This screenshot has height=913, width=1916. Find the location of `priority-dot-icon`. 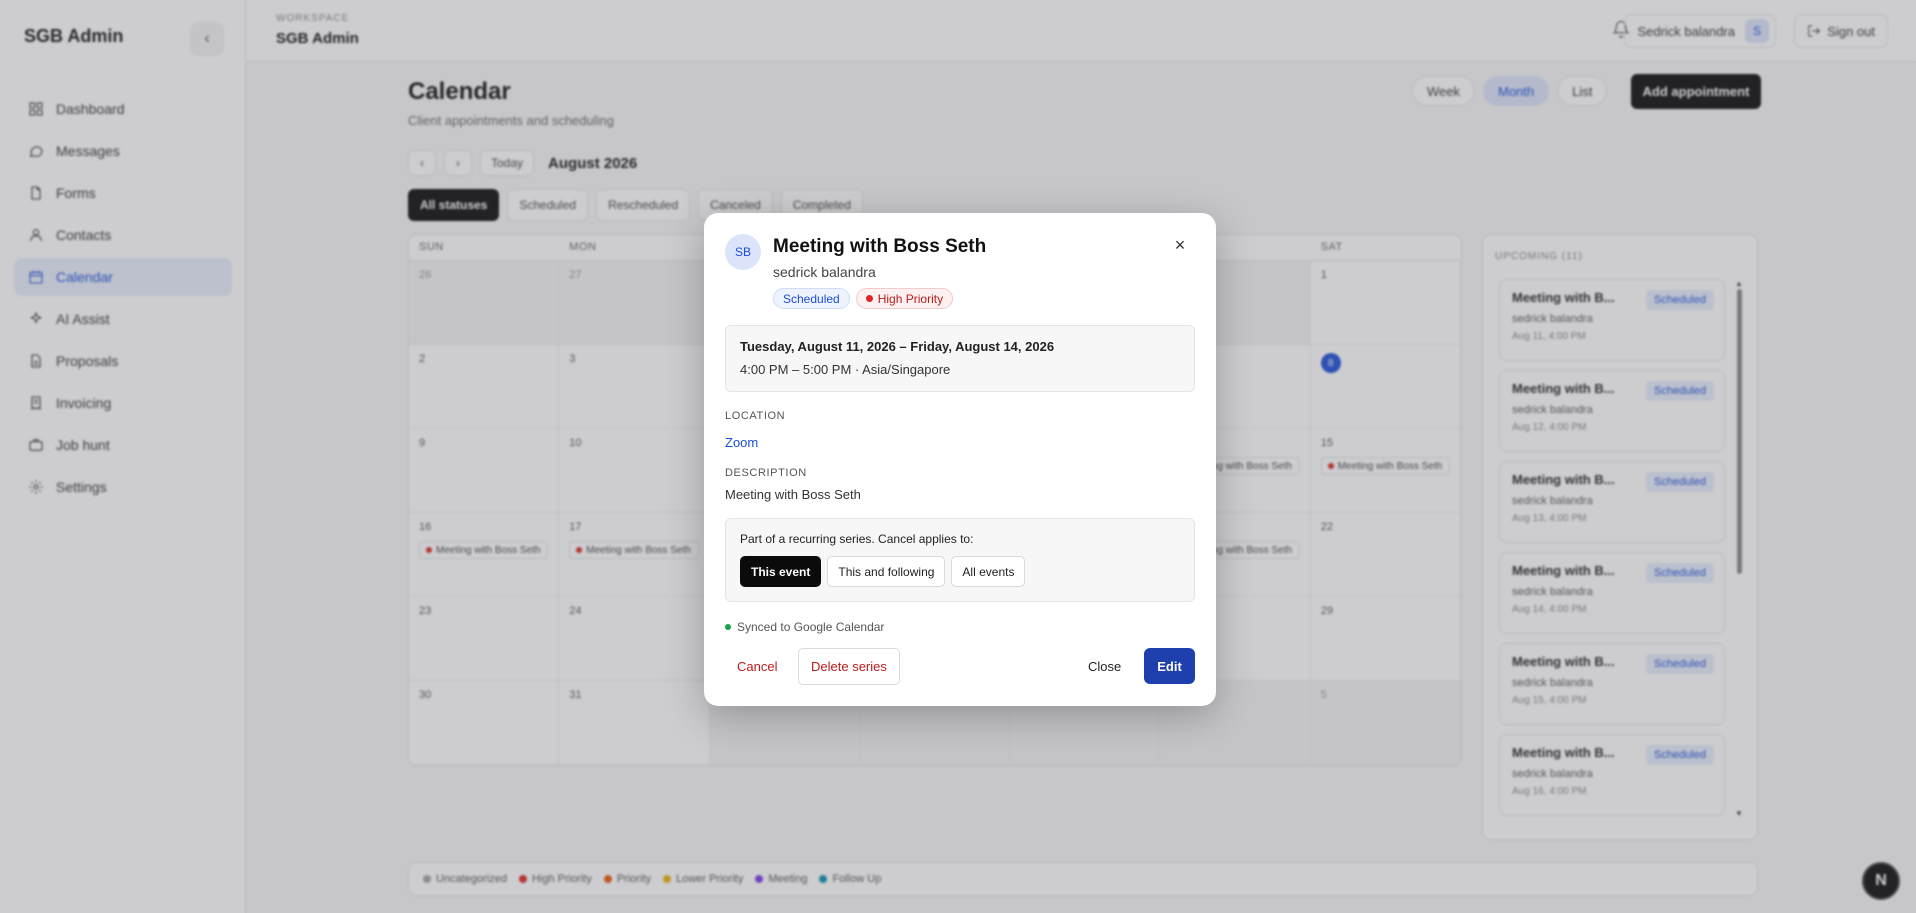

priority-dot-icon is located at coordinates (869, 298).